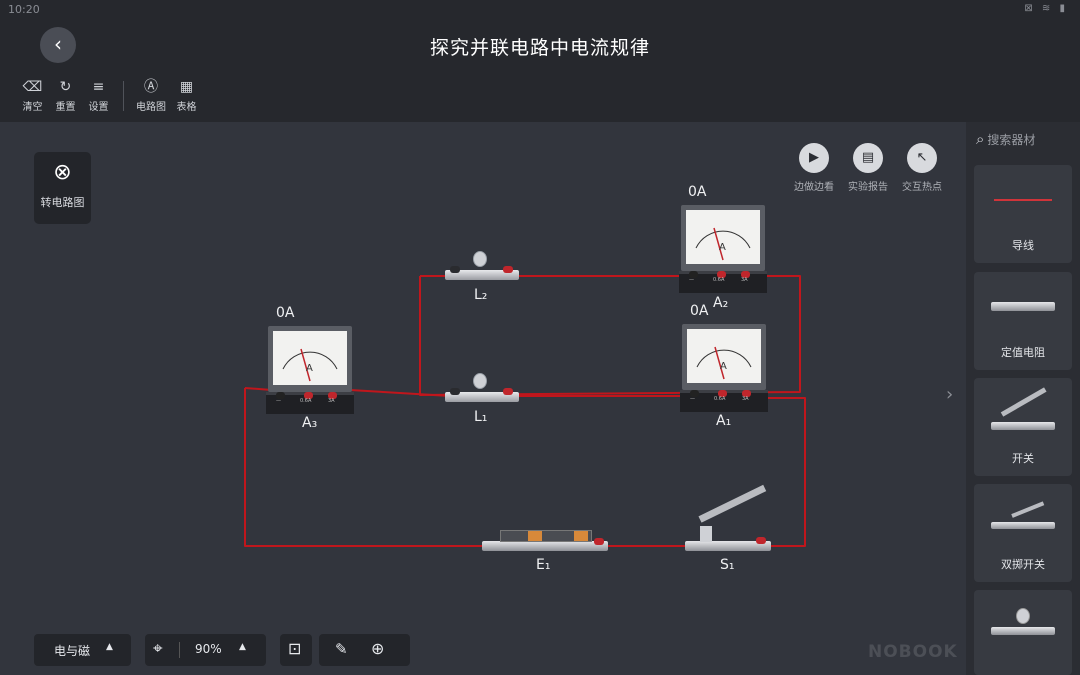 The image size is (1080, 675). I want to click on l2-label: L₂, so click(481, 295).